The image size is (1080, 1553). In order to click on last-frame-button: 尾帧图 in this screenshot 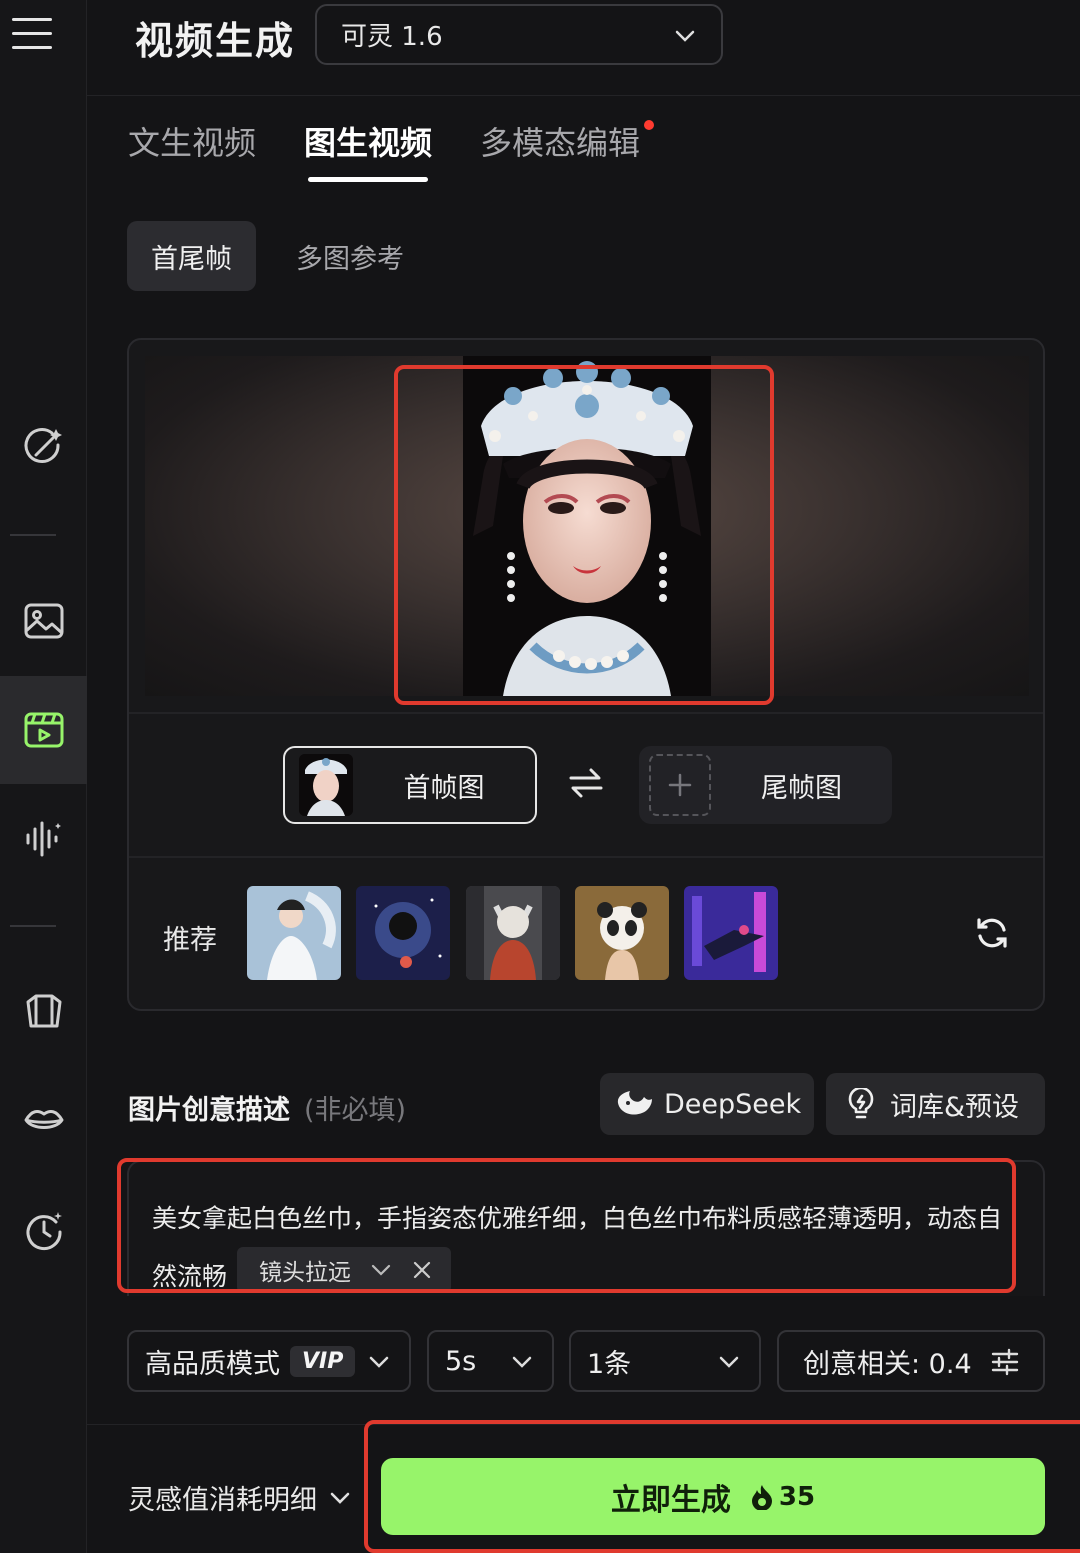, I will do `click(765, 785)`.